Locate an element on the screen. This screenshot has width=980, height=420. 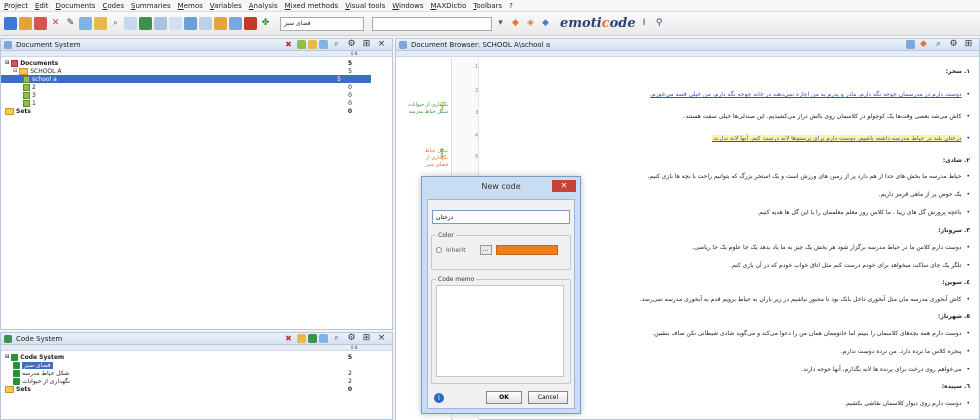
diamond-plus-icon: ◈ is located at coordinates (530, 23).